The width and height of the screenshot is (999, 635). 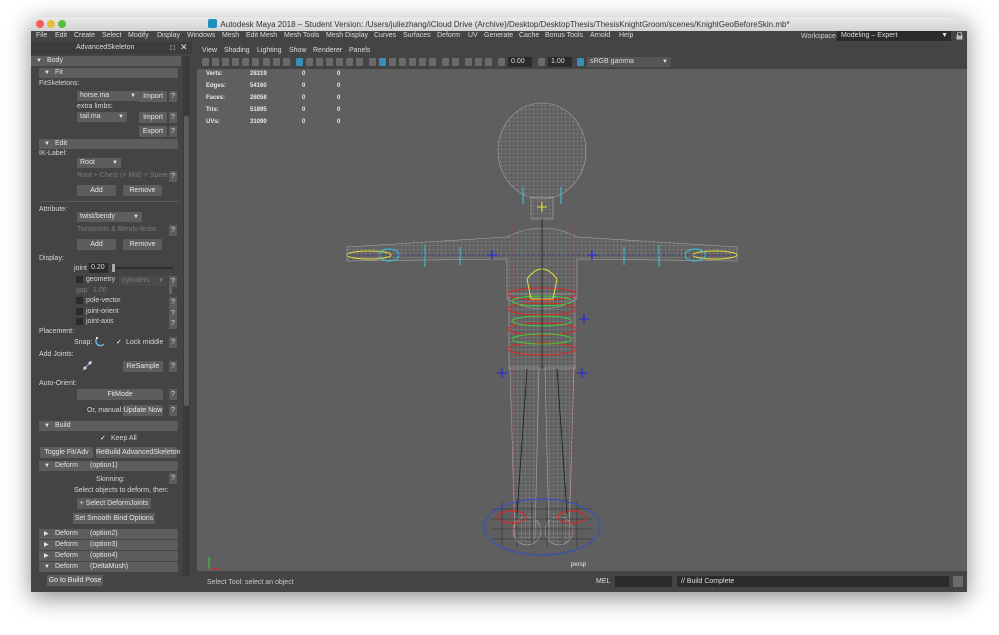 I want to click on viewport-menu-renderer: Renderer, so click(x=327, y=50).